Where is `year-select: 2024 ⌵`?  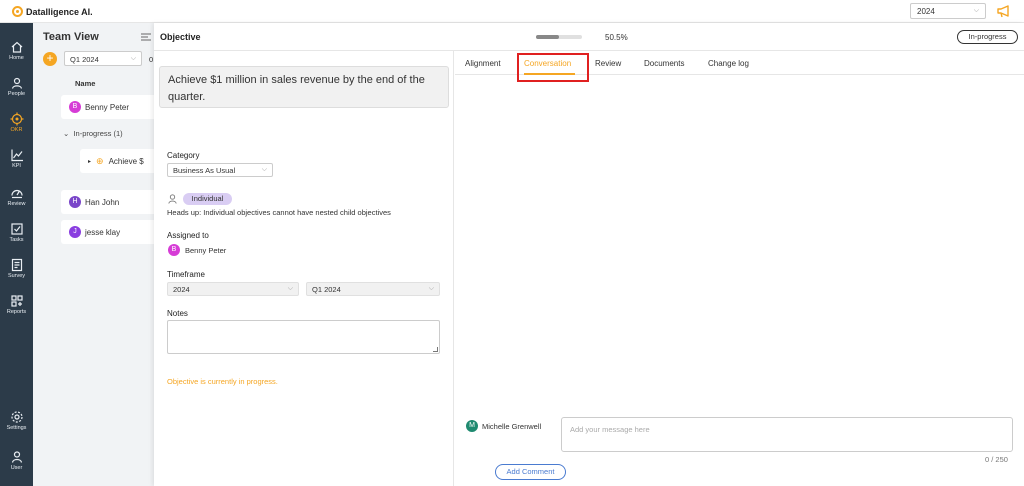
year-select: 2024 ⌵ is located at coordinates (948, 11).